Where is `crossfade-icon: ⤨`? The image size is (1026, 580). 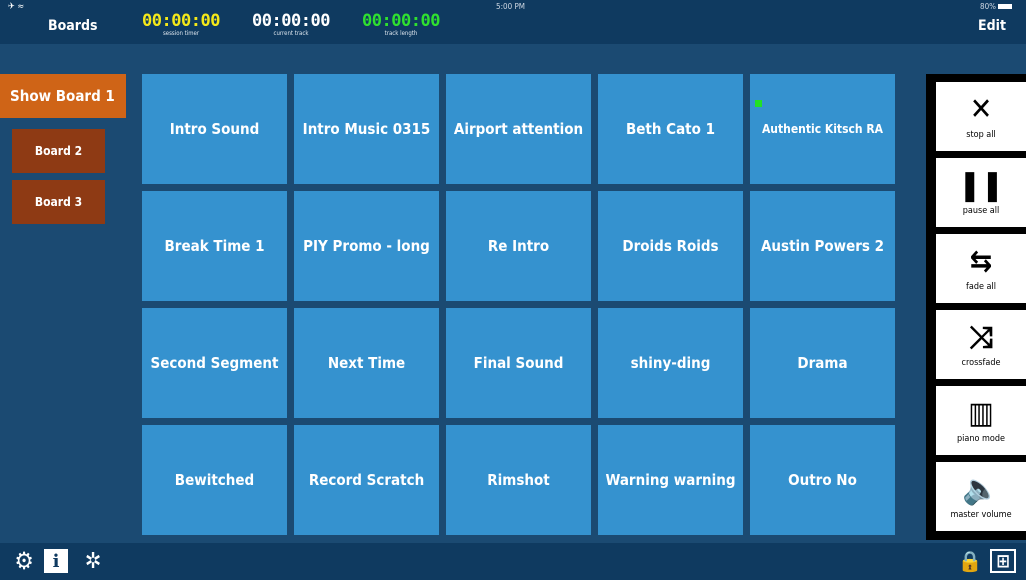 crossfade-icon: ⤨ is located at coordinates (981, 337).